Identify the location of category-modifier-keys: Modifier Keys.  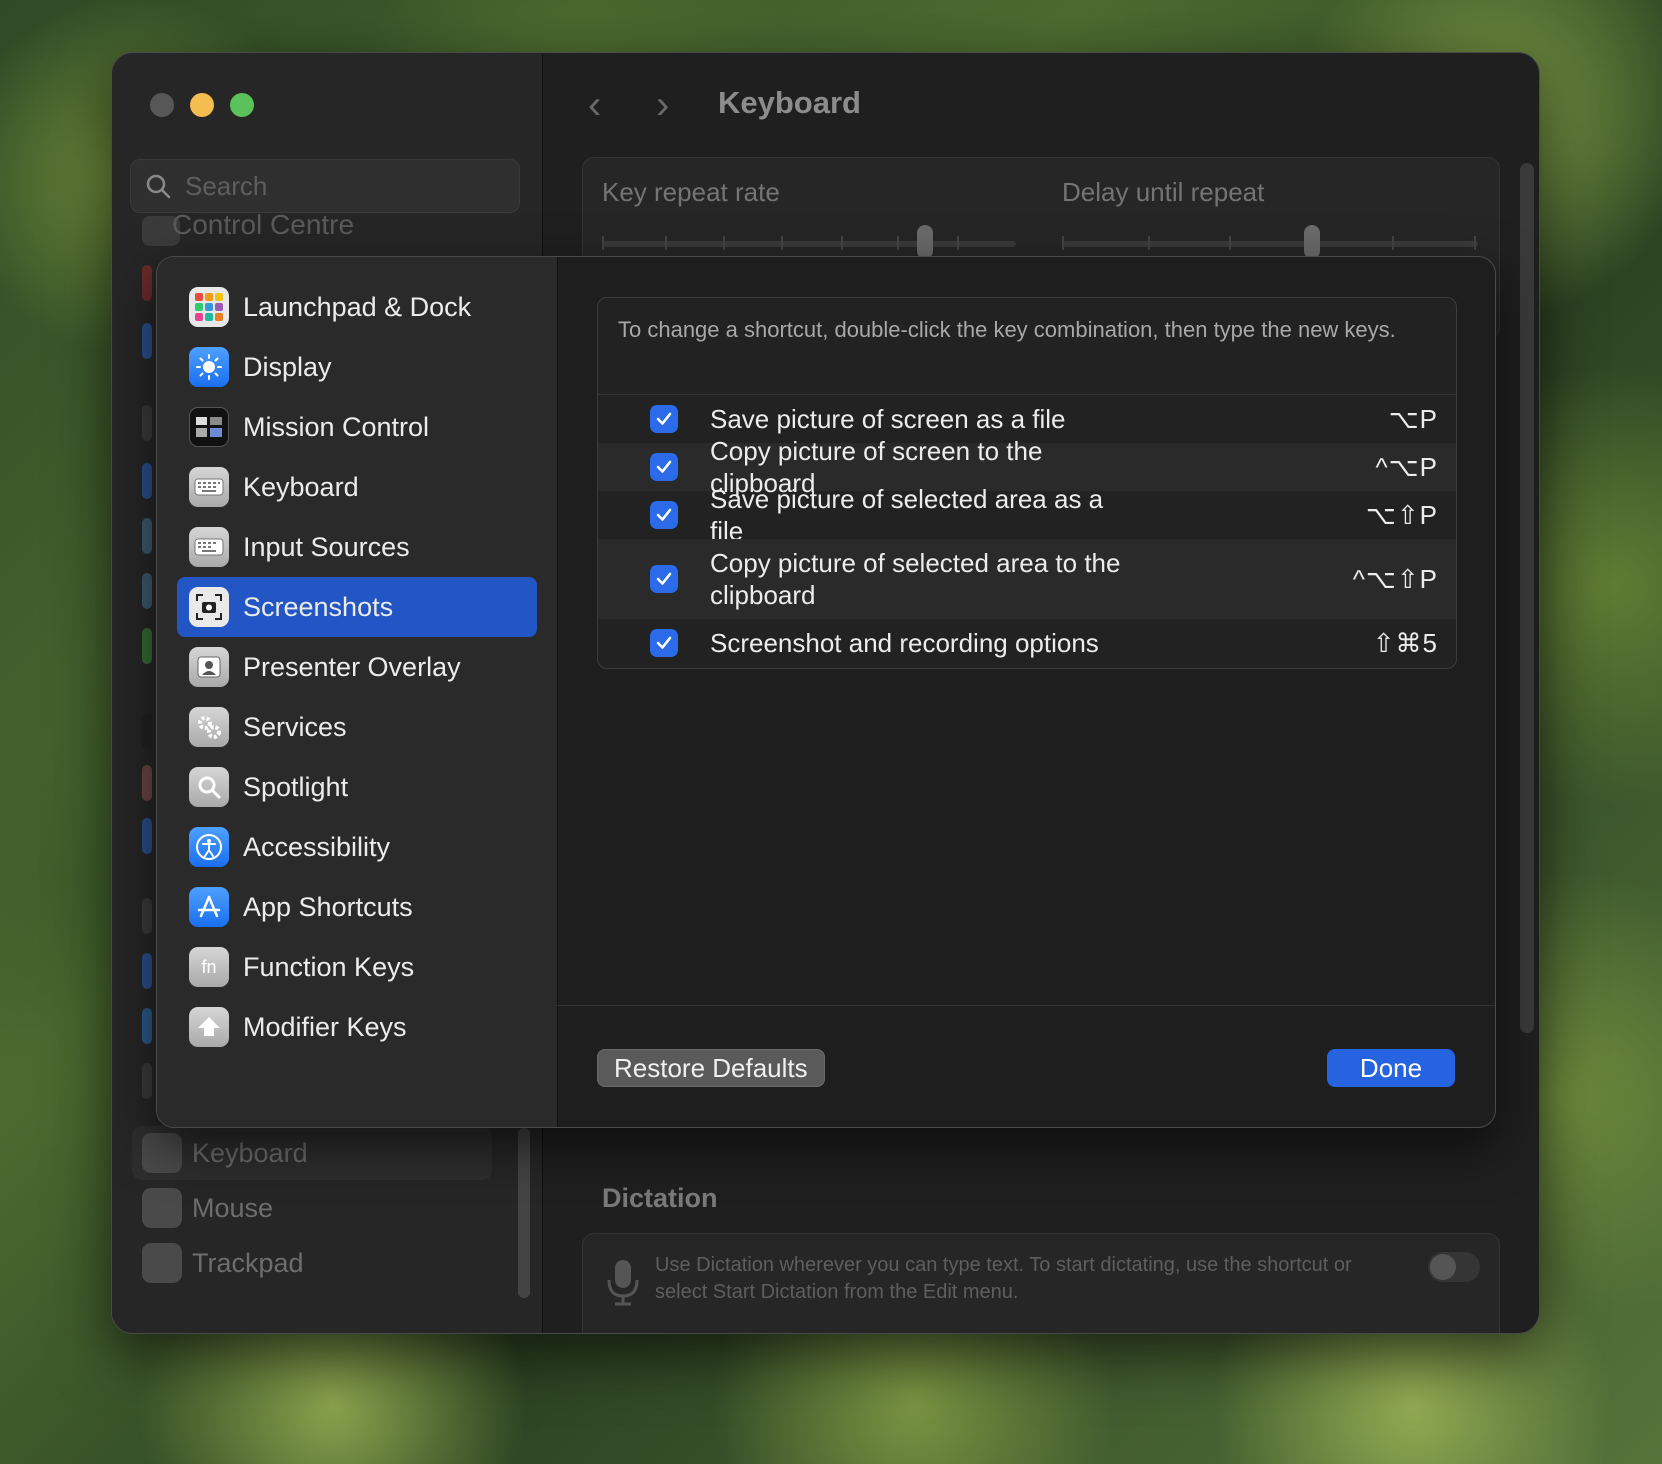
(357, 1027).